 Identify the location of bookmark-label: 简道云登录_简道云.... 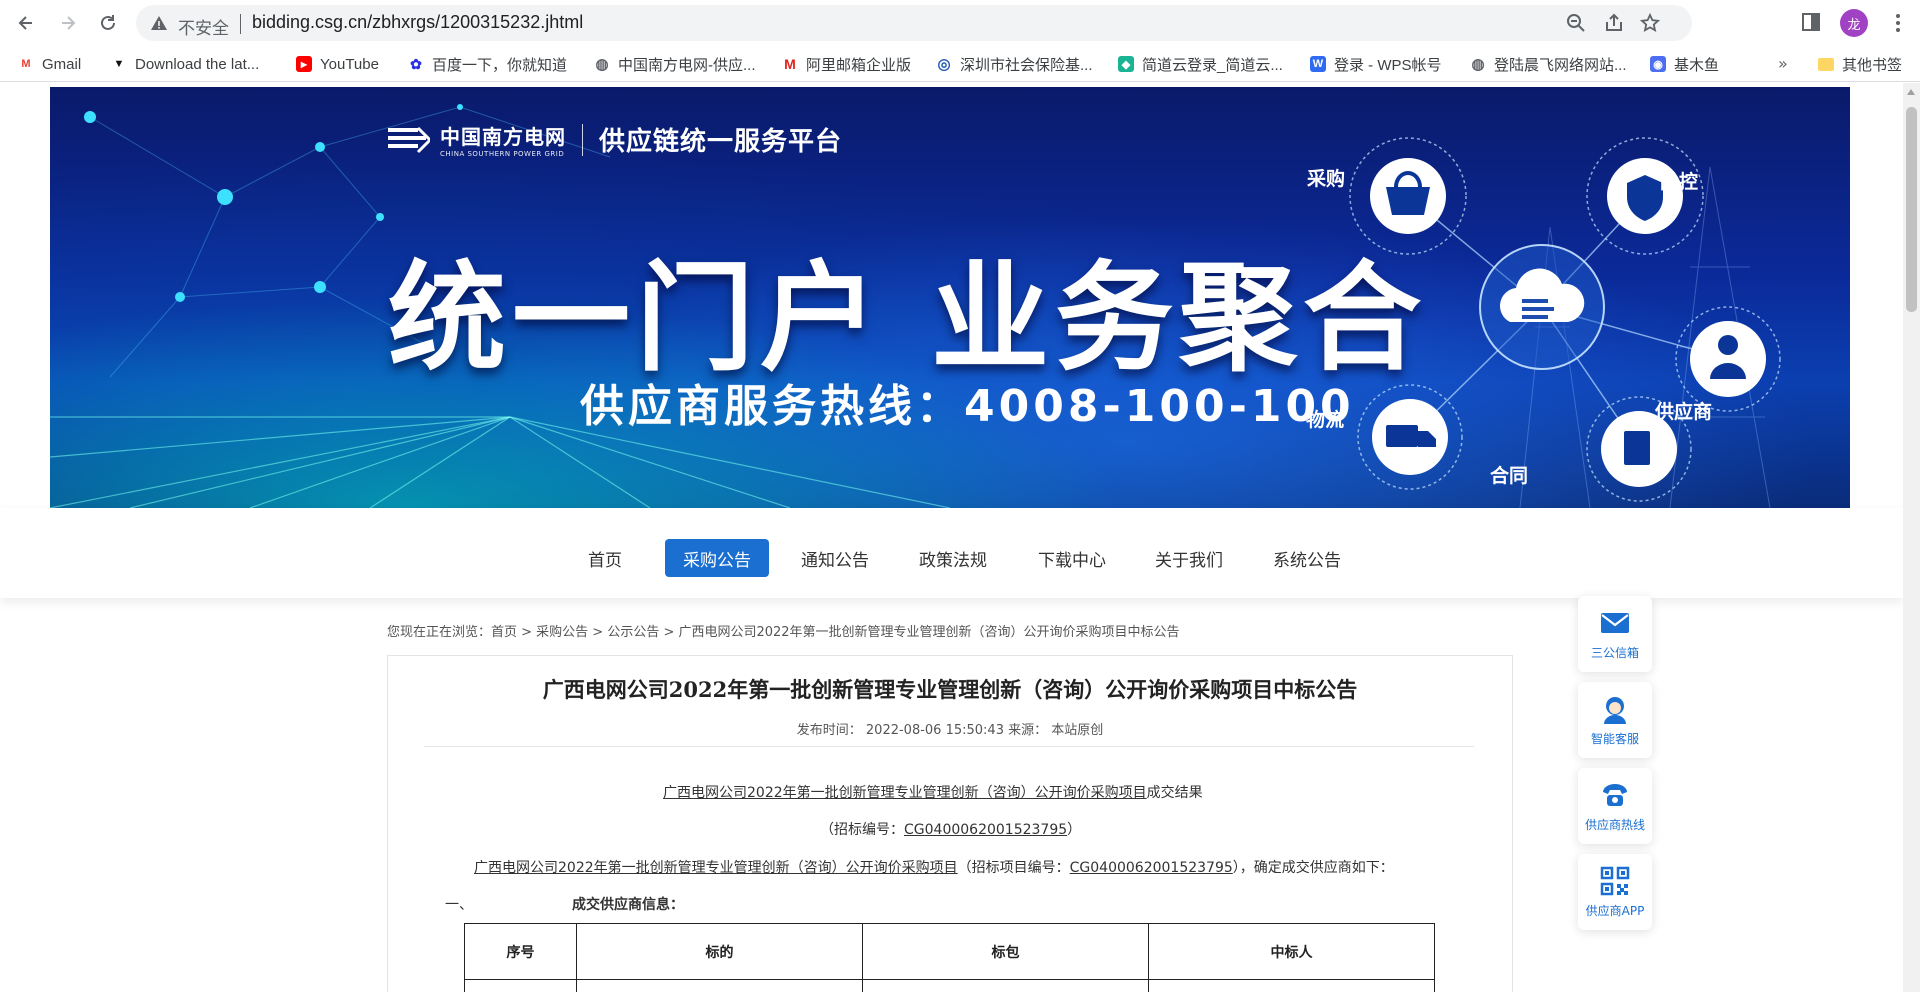
(1212, 65).